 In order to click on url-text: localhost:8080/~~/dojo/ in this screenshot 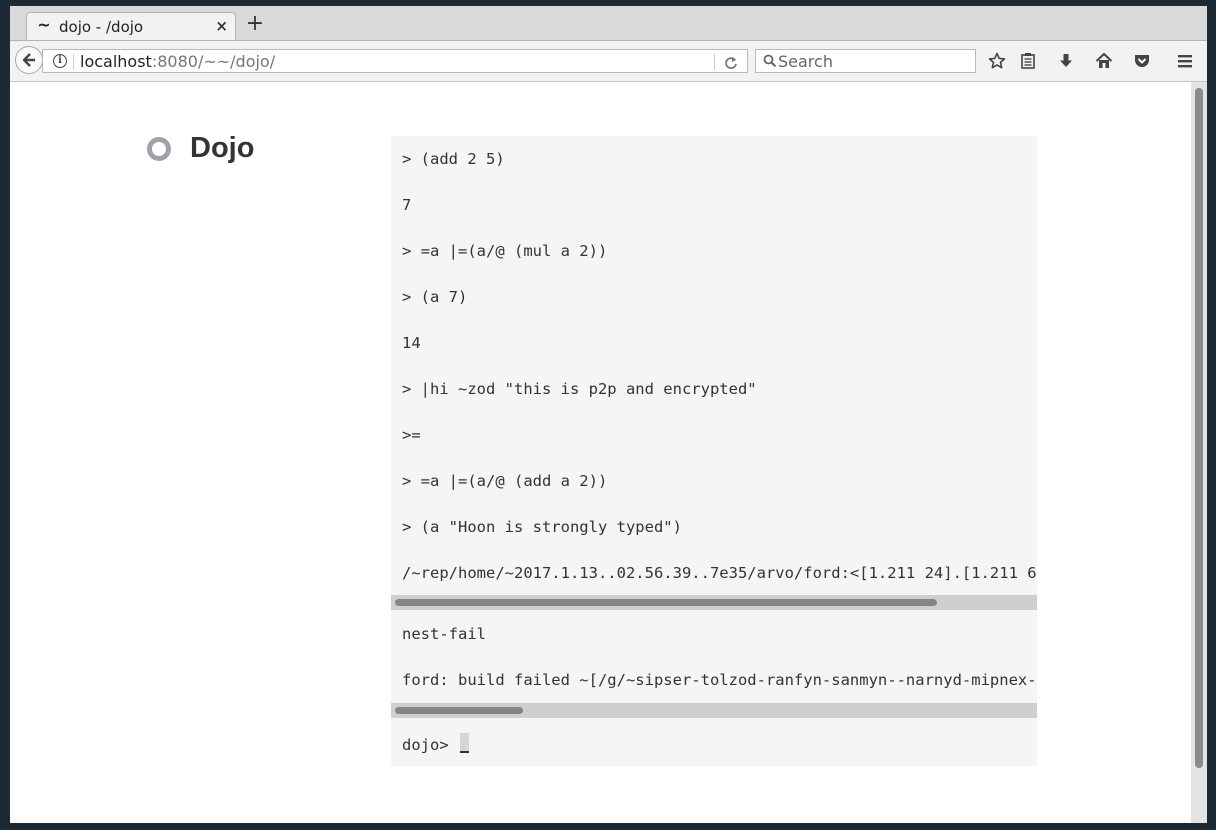, I will do `click(177, 61)`.